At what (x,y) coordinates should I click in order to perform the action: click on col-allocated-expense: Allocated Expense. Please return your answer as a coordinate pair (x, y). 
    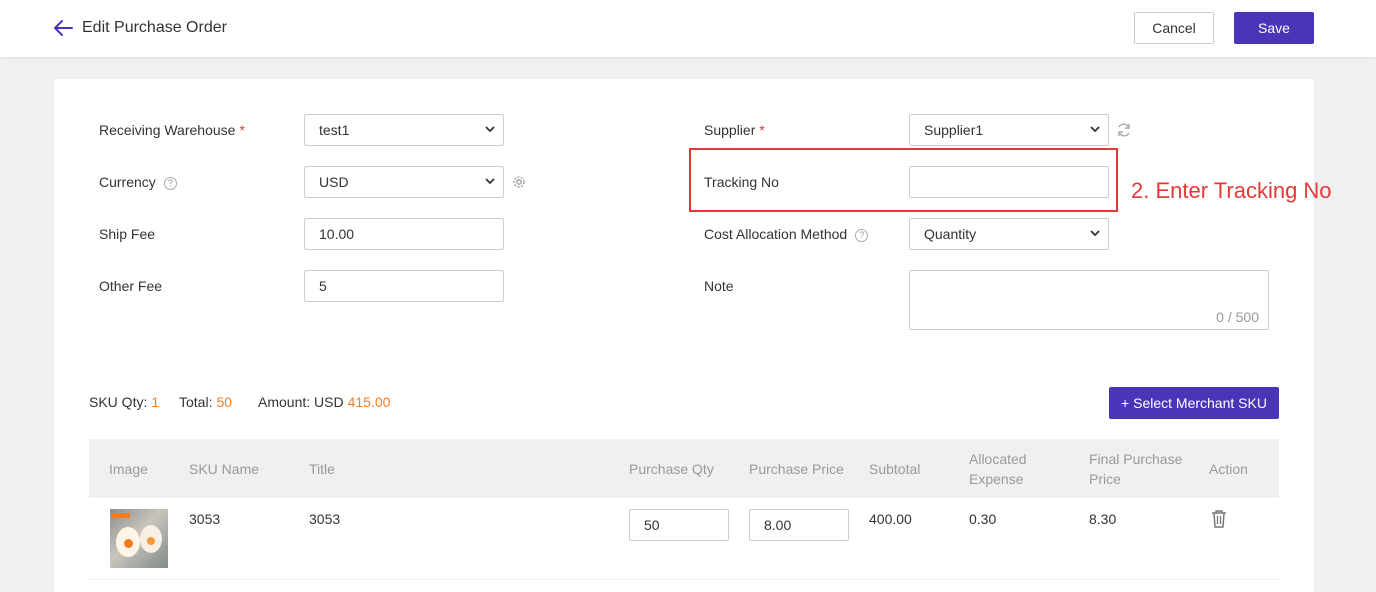
    Looking at the image, I should click on (998, 469).